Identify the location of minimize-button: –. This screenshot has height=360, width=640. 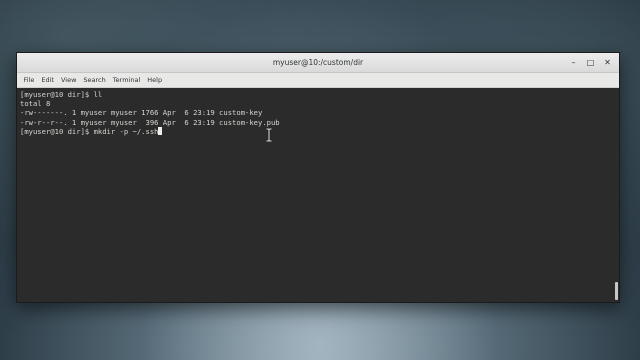
(573, 62).